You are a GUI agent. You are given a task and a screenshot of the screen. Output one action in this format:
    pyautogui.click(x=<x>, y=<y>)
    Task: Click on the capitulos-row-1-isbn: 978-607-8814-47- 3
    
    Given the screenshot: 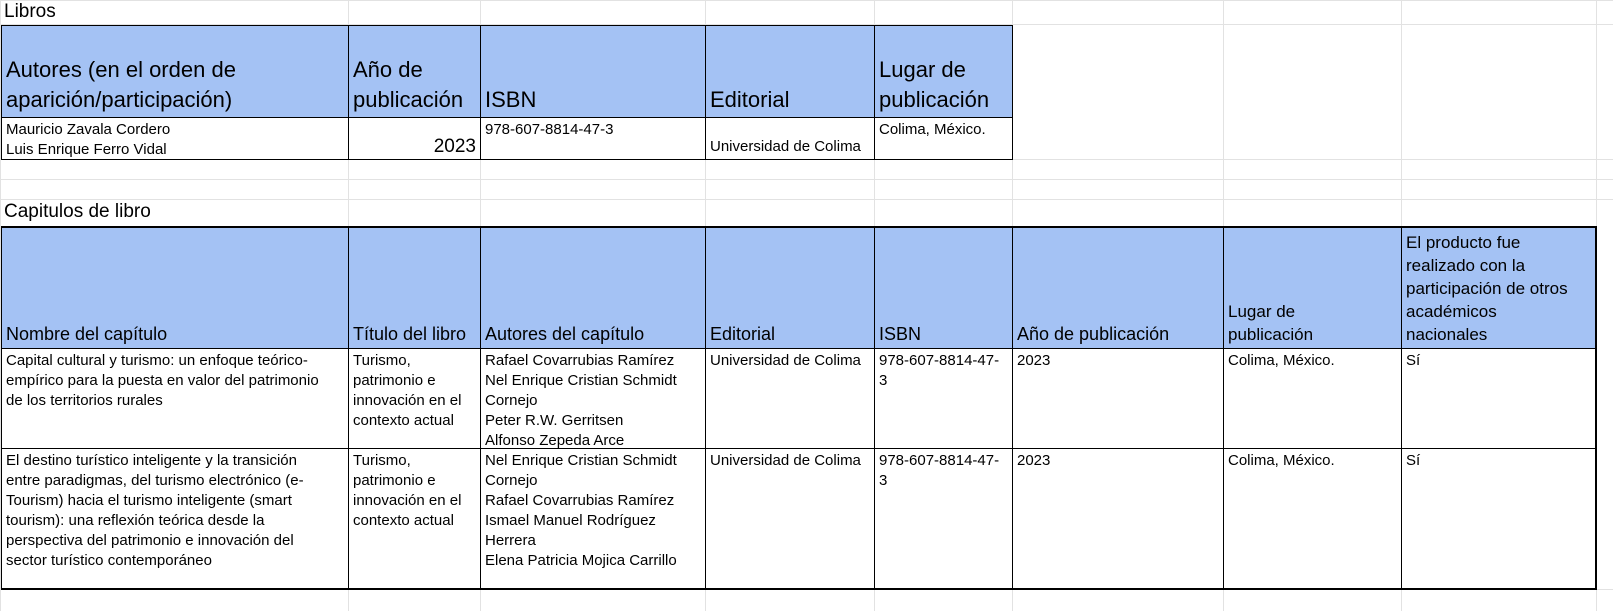 What is the action you would take?
    pyautogui.click(x=944, y=399)
    